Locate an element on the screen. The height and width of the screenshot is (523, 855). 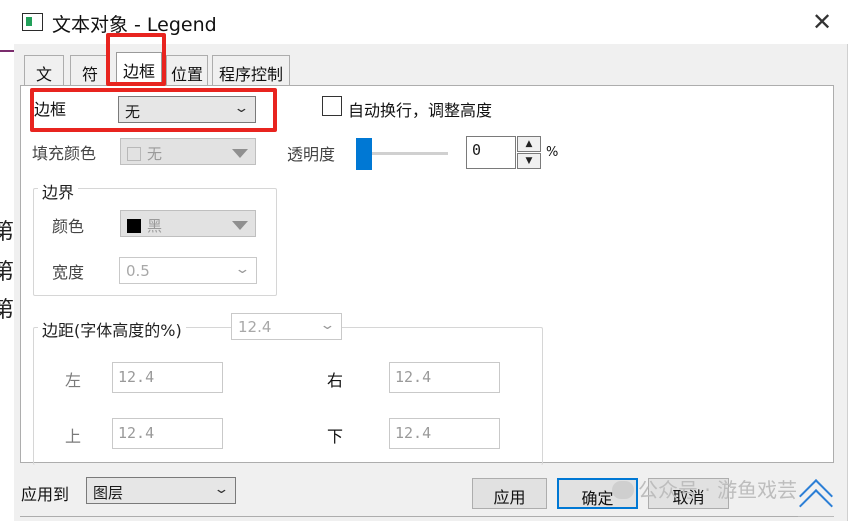
apply-to-label: 应用到 is located at coordinates (45, 494).